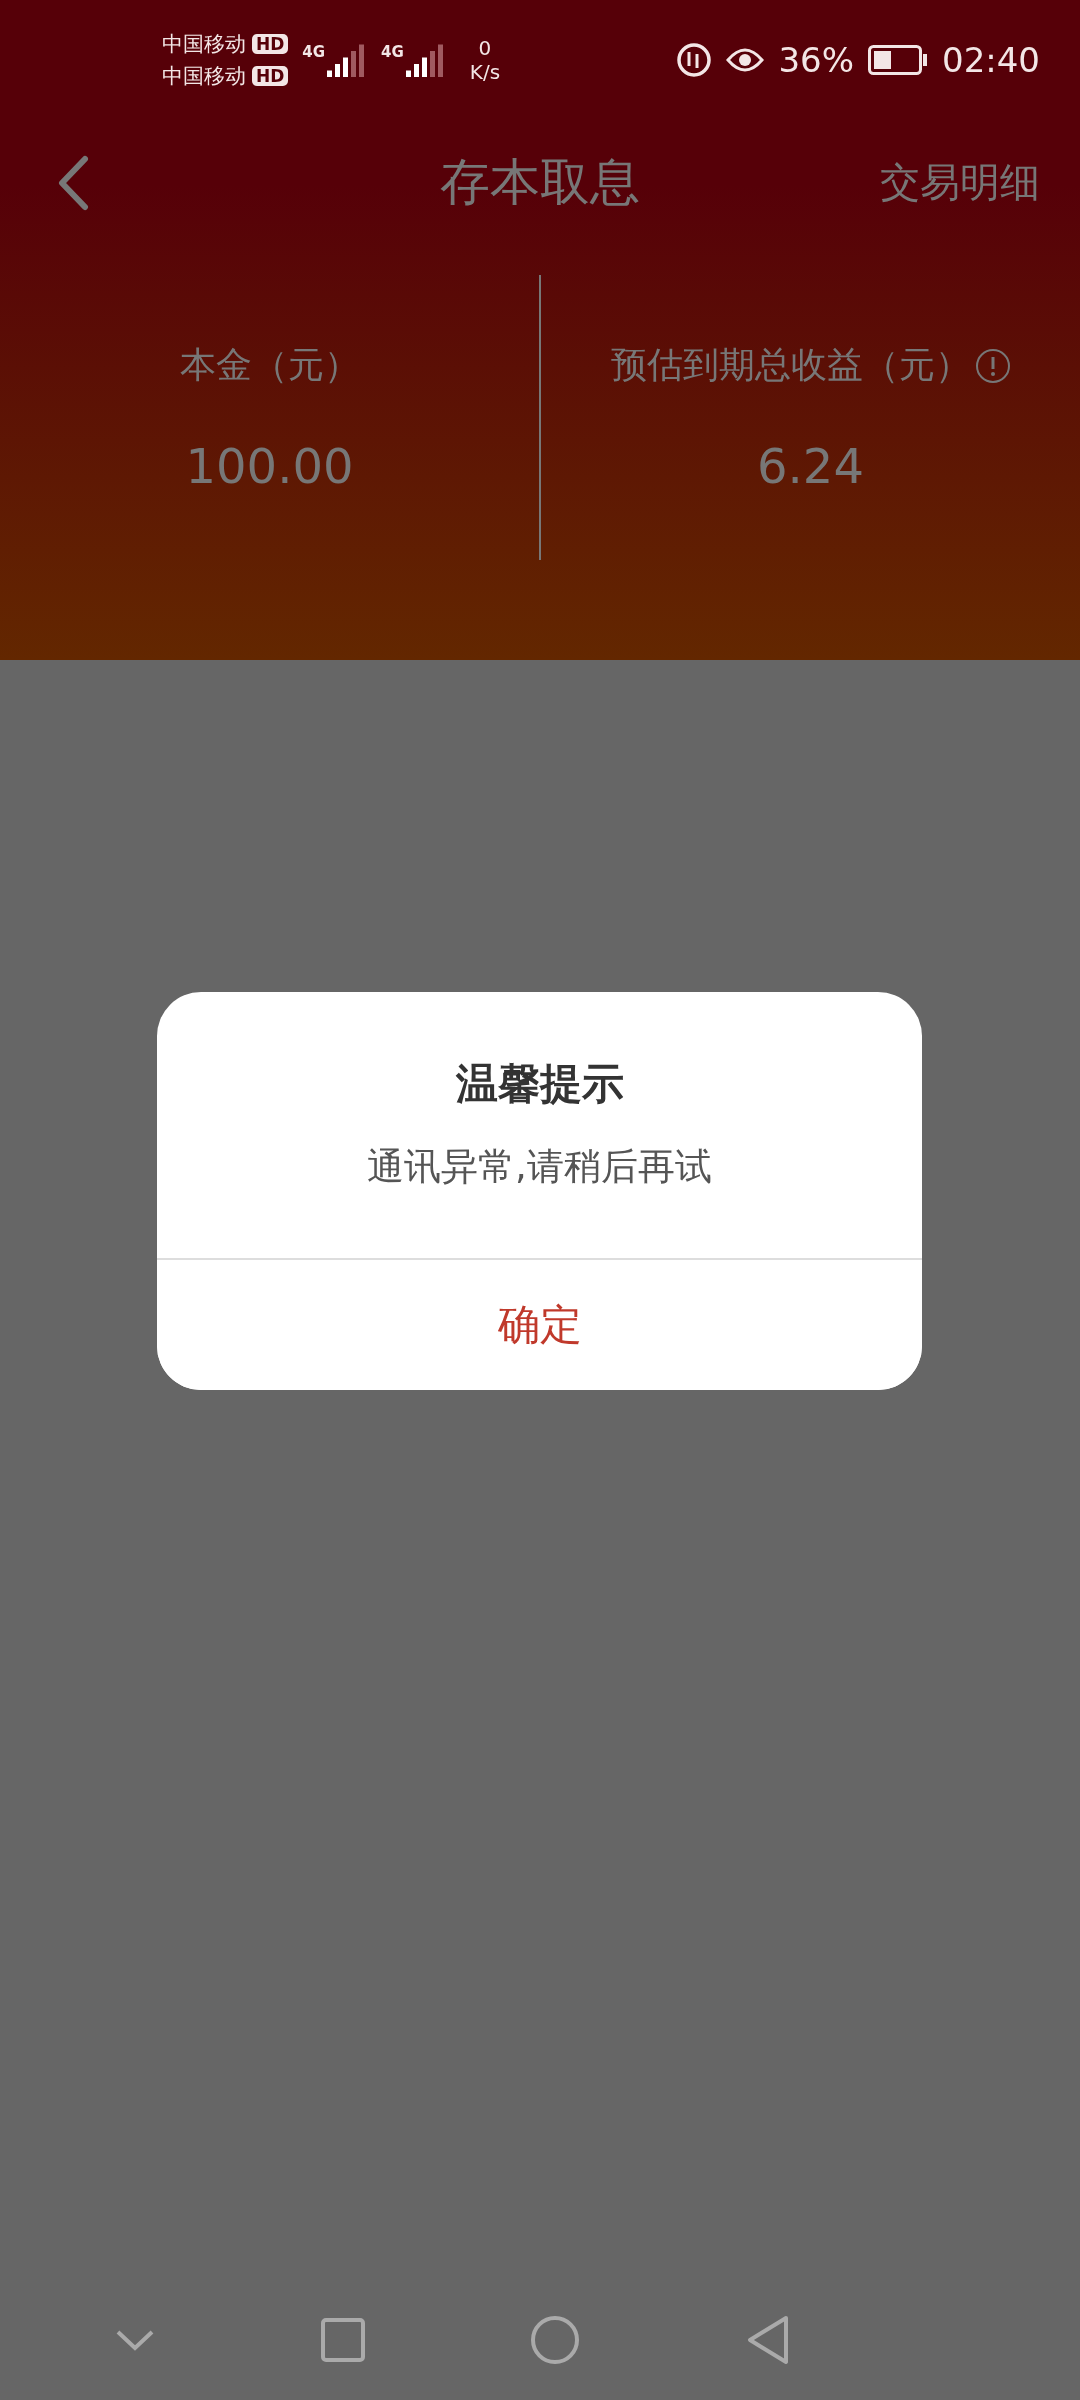 Image resolution: width=1080 pixels, height=2400 pixels. I want to click on signal-icon, so click(425, 60).